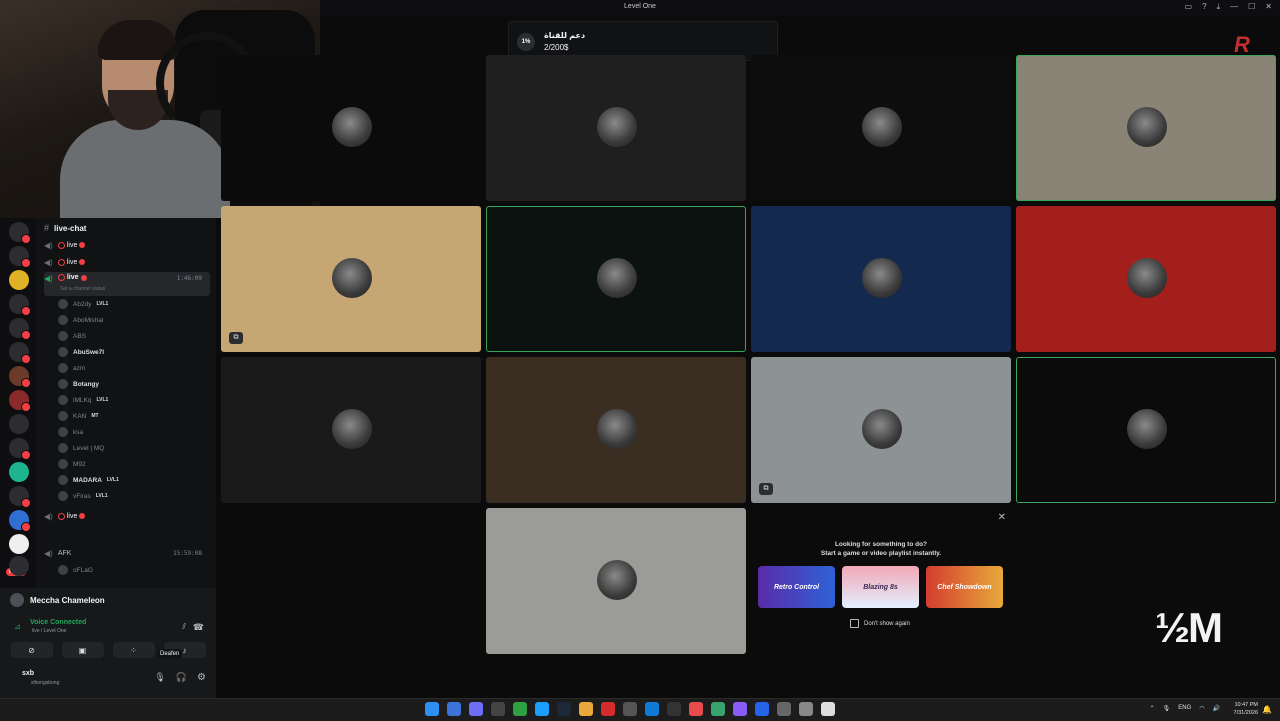  Describe the element at coordinates (1184, 708) in the screenshot. I see `language-indicator: ENG` at that location.